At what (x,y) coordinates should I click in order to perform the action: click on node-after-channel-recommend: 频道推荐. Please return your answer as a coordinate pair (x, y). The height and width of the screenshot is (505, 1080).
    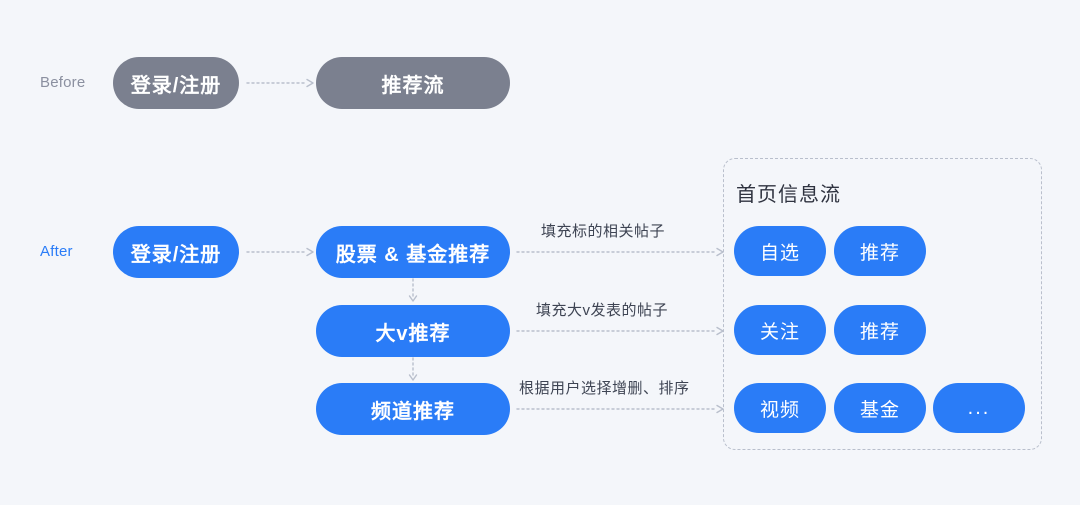
    Looking at the image, I should click on (413, 409).